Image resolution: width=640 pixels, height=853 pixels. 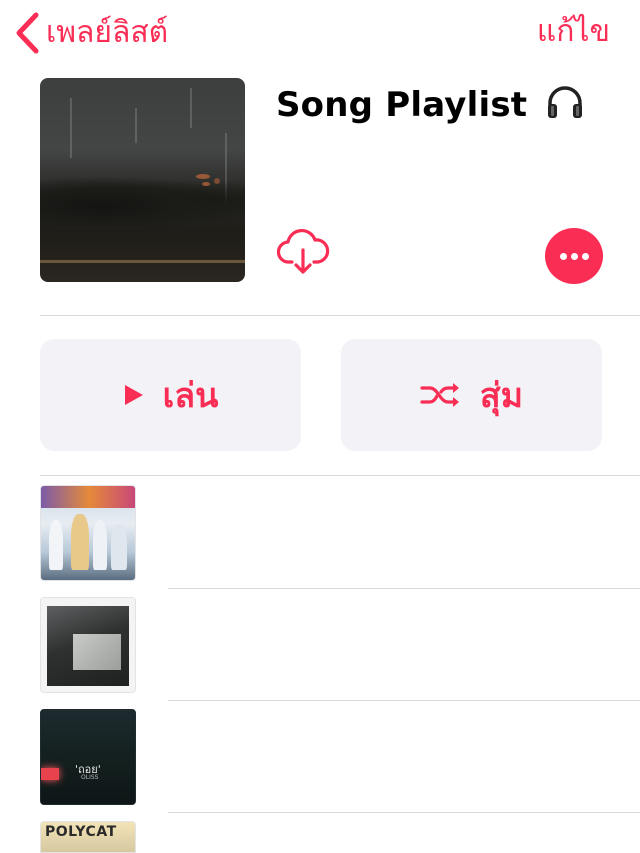 I want to click on navigation-bar: เพลย์ลิสต์ แก้ไข, so click(x=320, y=35).